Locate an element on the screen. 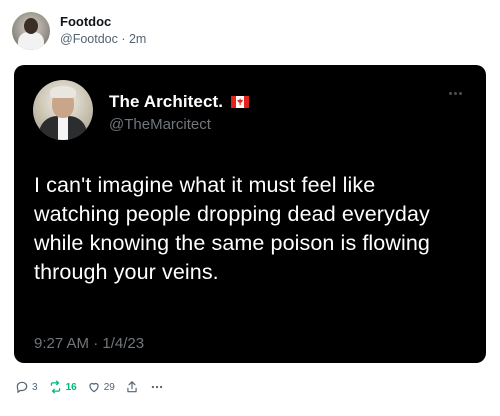  ellipsis-icon is located at coordinates (157, 387).